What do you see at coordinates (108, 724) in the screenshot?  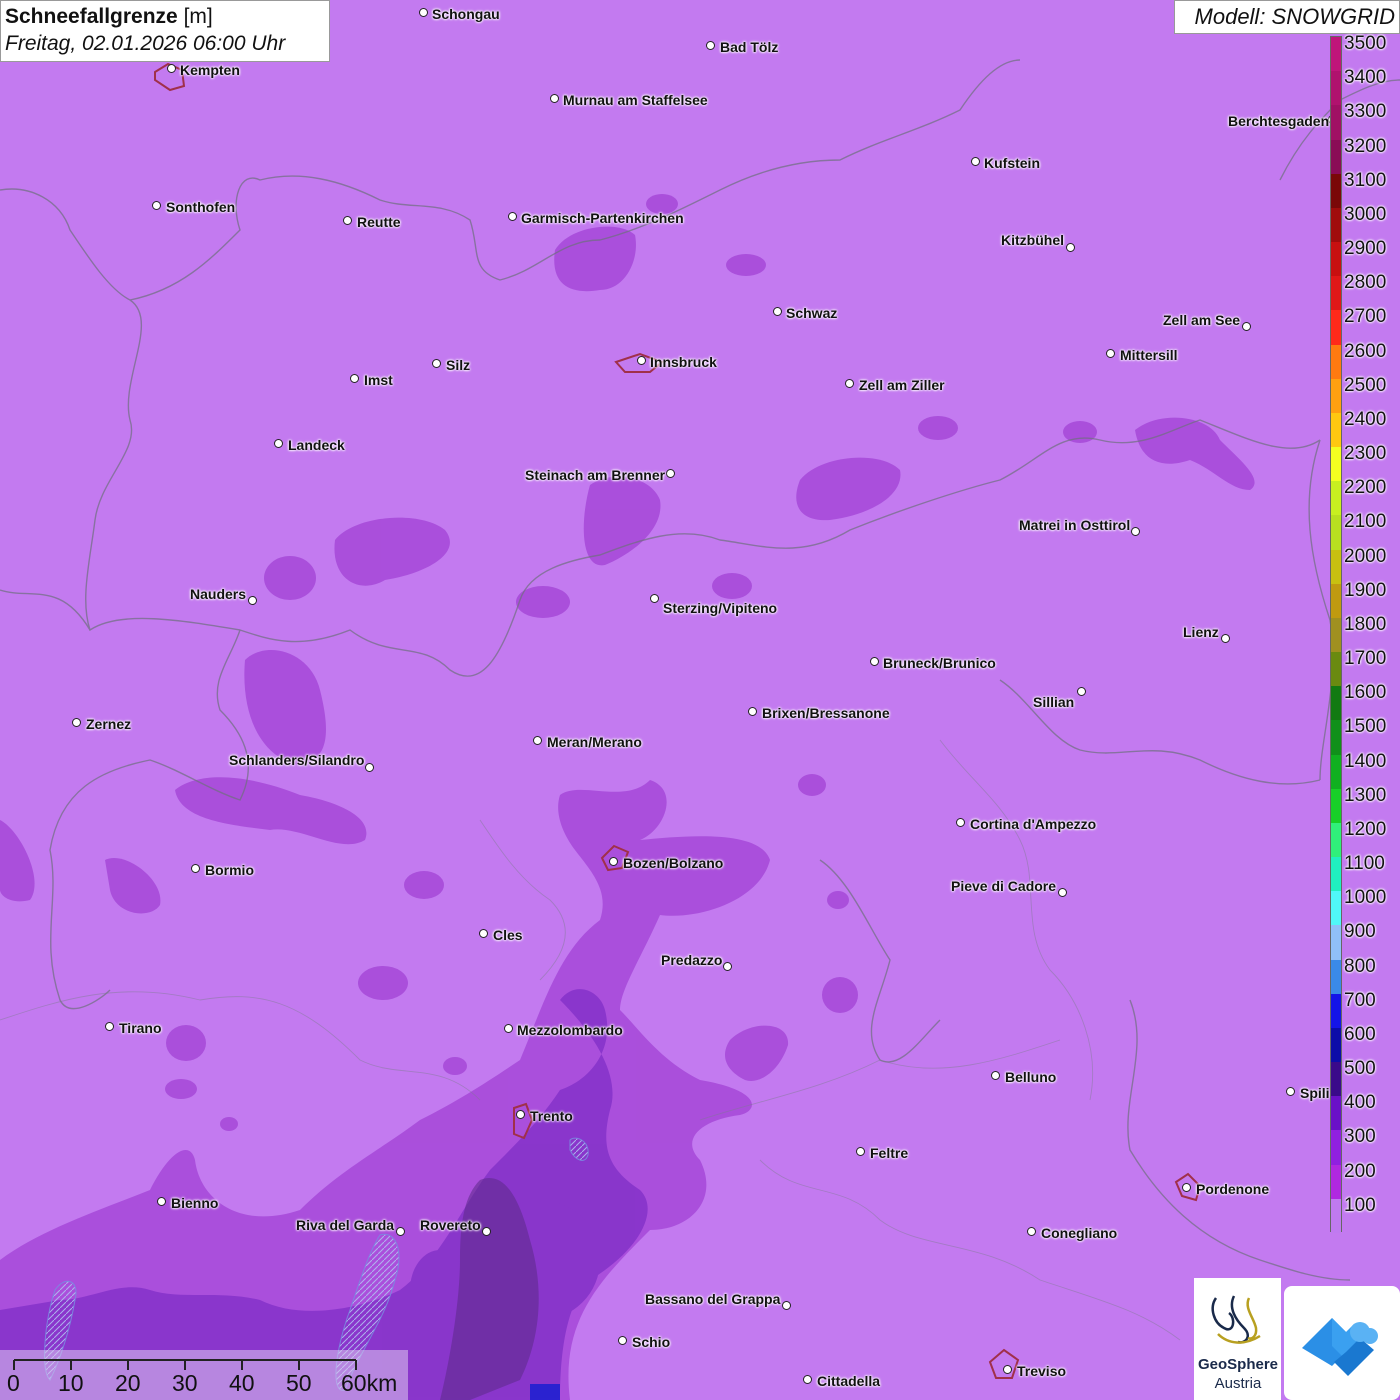 I see `city-label: Zernez` at bounding box center [108, 724].